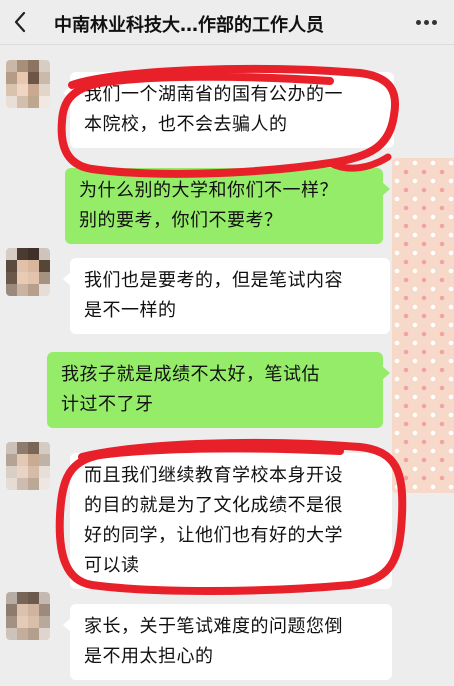 This screenshot has height=686, width=454. I want to click on message-bubble-incoming: 我们一个湖南省的国有公办的一 本院校，也不会去骗人的, so click(228, 110).